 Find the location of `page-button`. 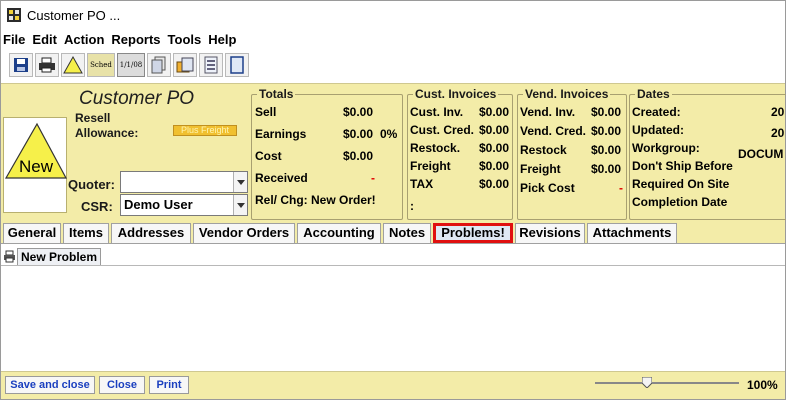

page-button is located at coordinates (237, 65).